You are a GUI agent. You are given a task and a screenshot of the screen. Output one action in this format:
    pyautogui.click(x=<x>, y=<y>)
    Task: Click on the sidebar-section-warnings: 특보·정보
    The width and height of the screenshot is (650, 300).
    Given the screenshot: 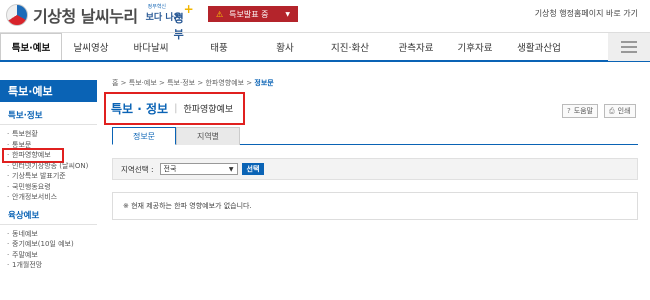 What is the action you would take?
    pyautogui.click(x=48, y=115)
    